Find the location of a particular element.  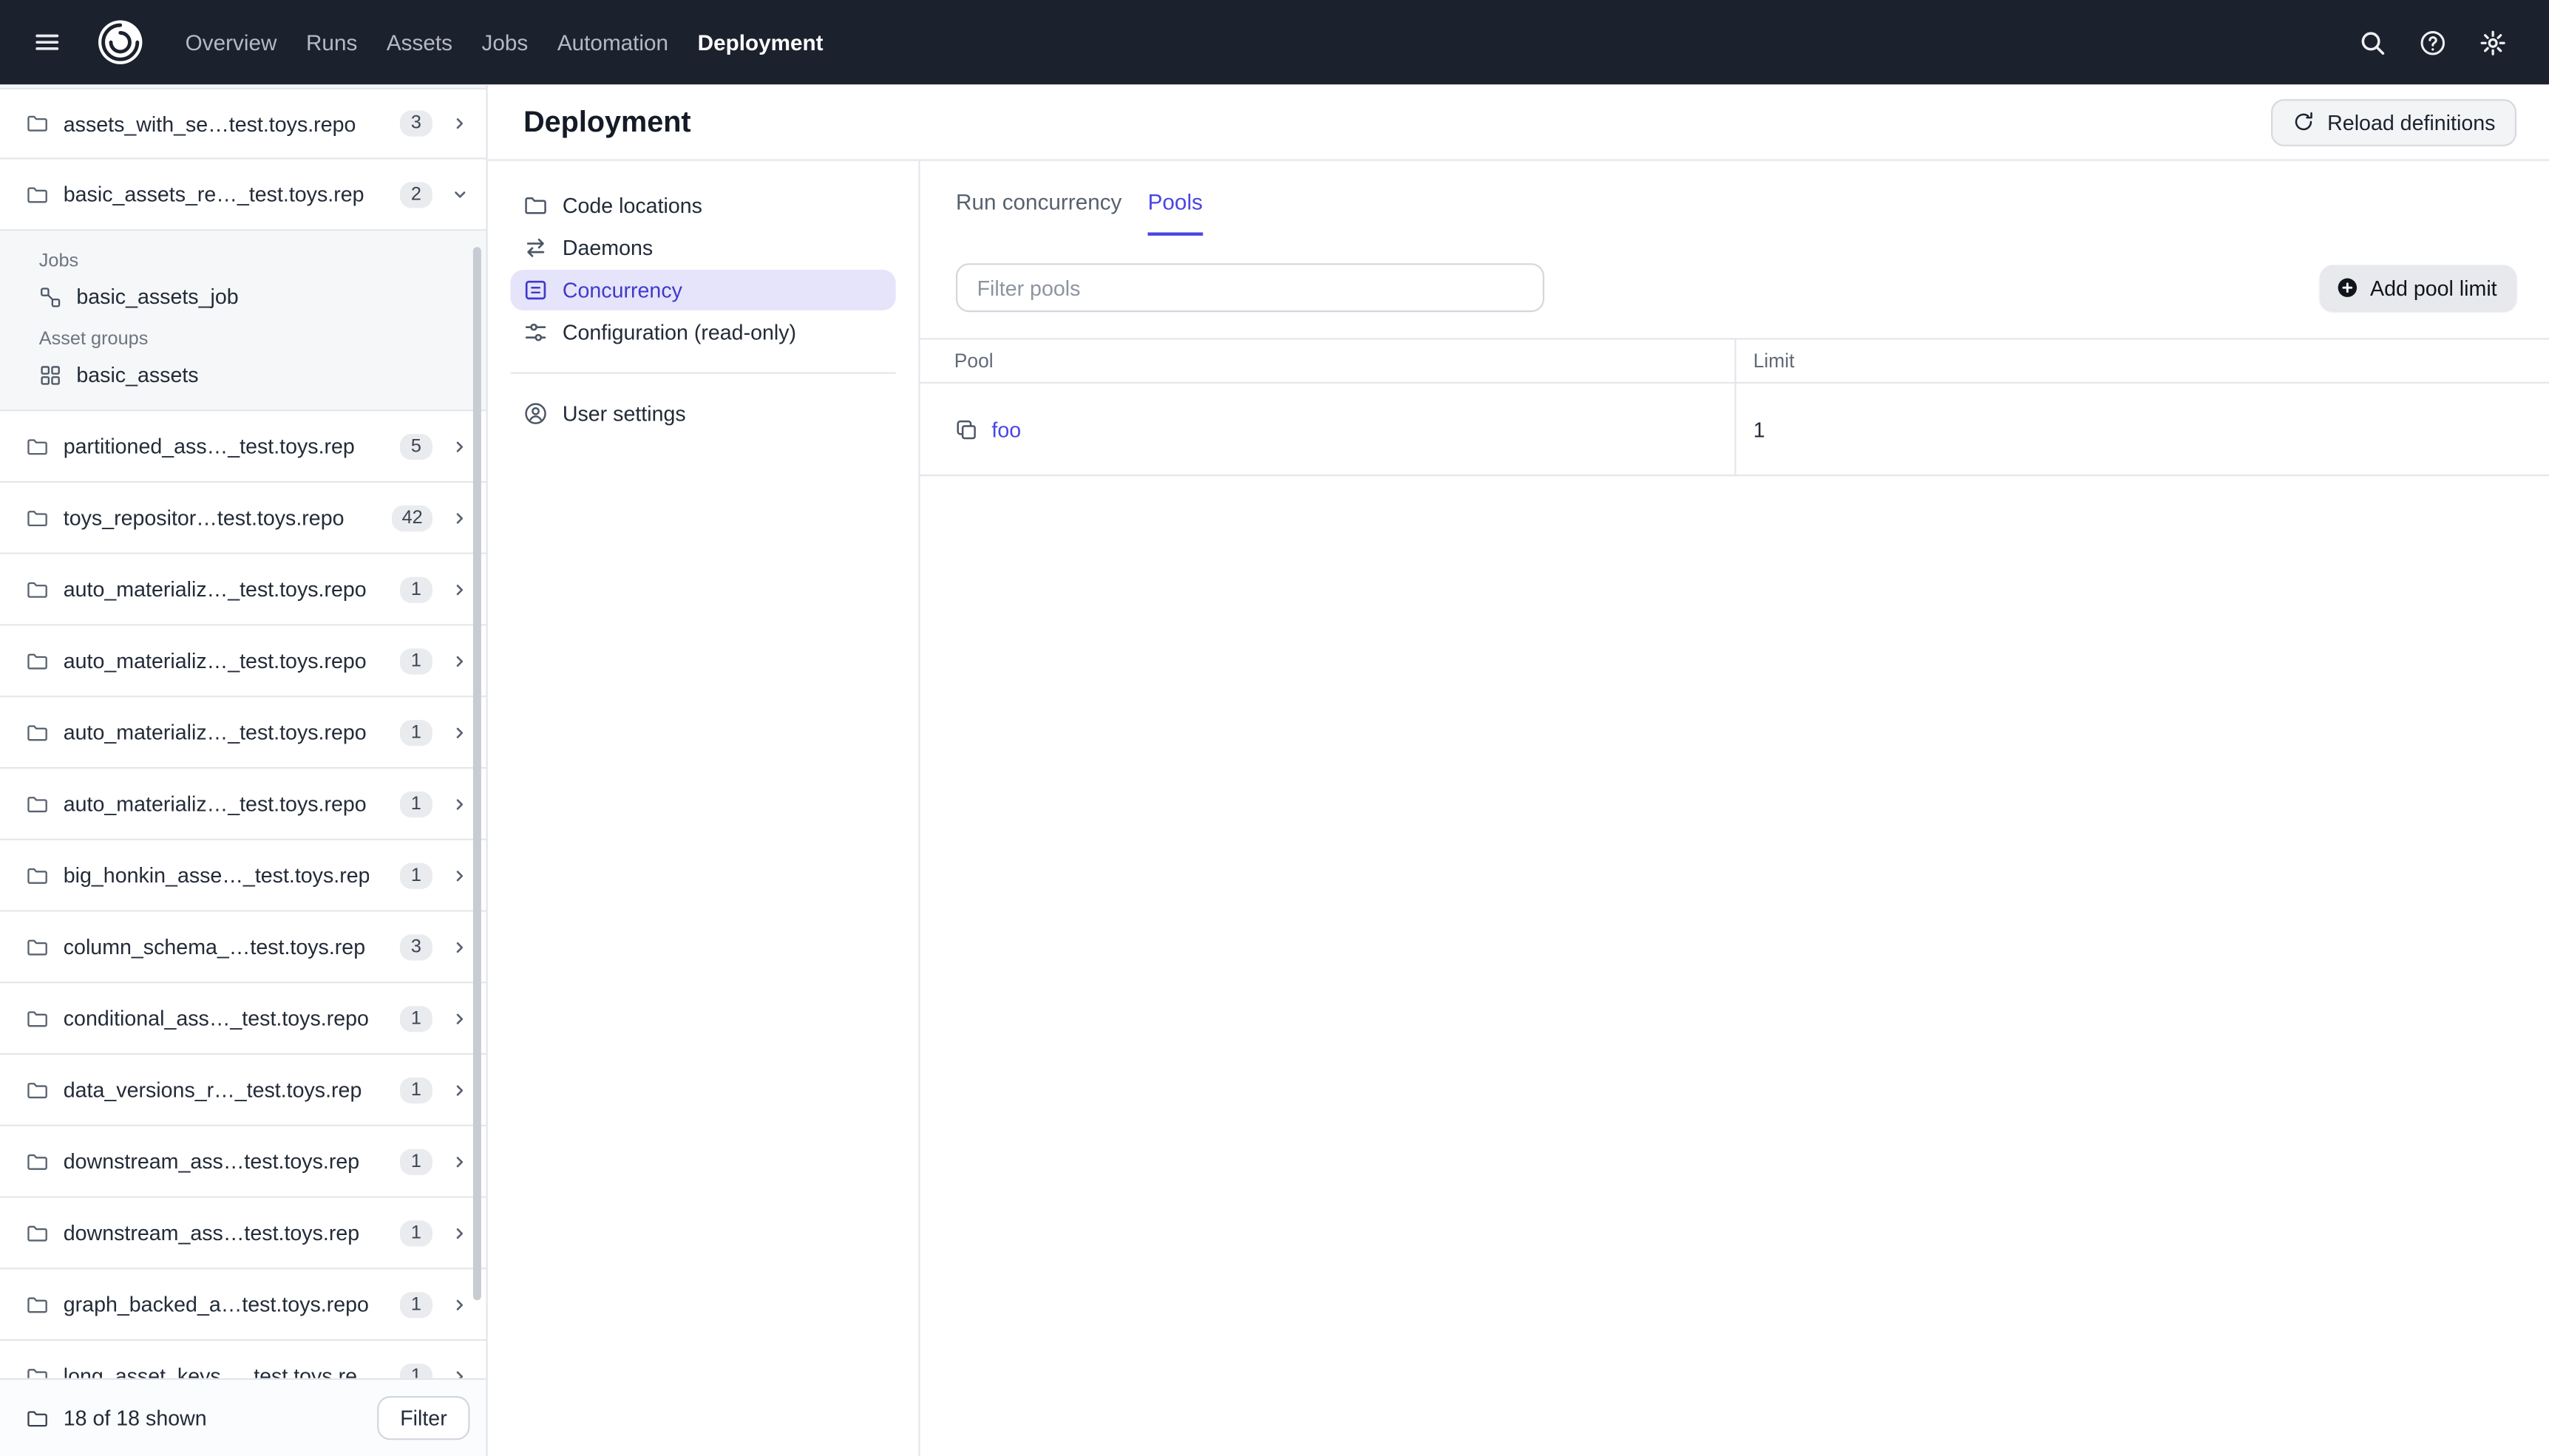

help-button is located at coordinates (2433, 42).